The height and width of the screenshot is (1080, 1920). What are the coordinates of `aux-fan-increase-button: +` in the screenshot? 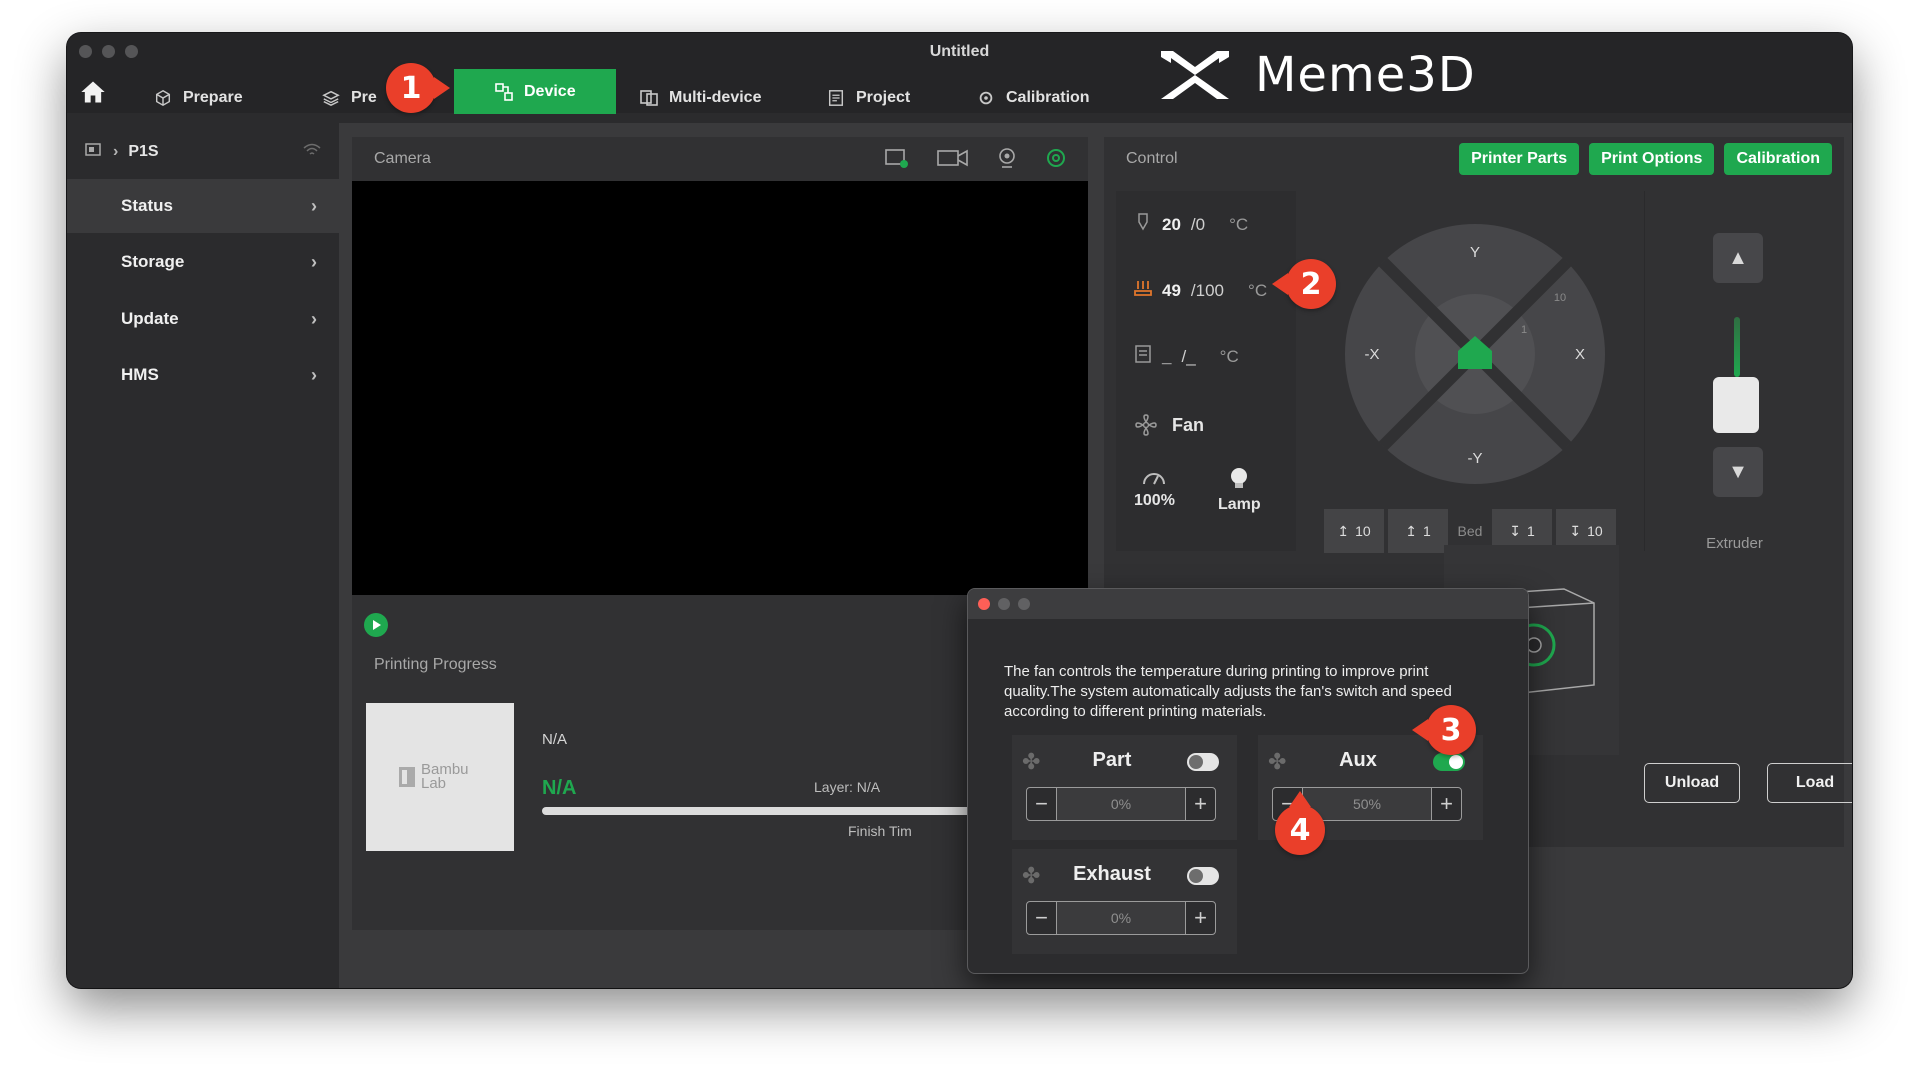 It's located at (1446, 804).